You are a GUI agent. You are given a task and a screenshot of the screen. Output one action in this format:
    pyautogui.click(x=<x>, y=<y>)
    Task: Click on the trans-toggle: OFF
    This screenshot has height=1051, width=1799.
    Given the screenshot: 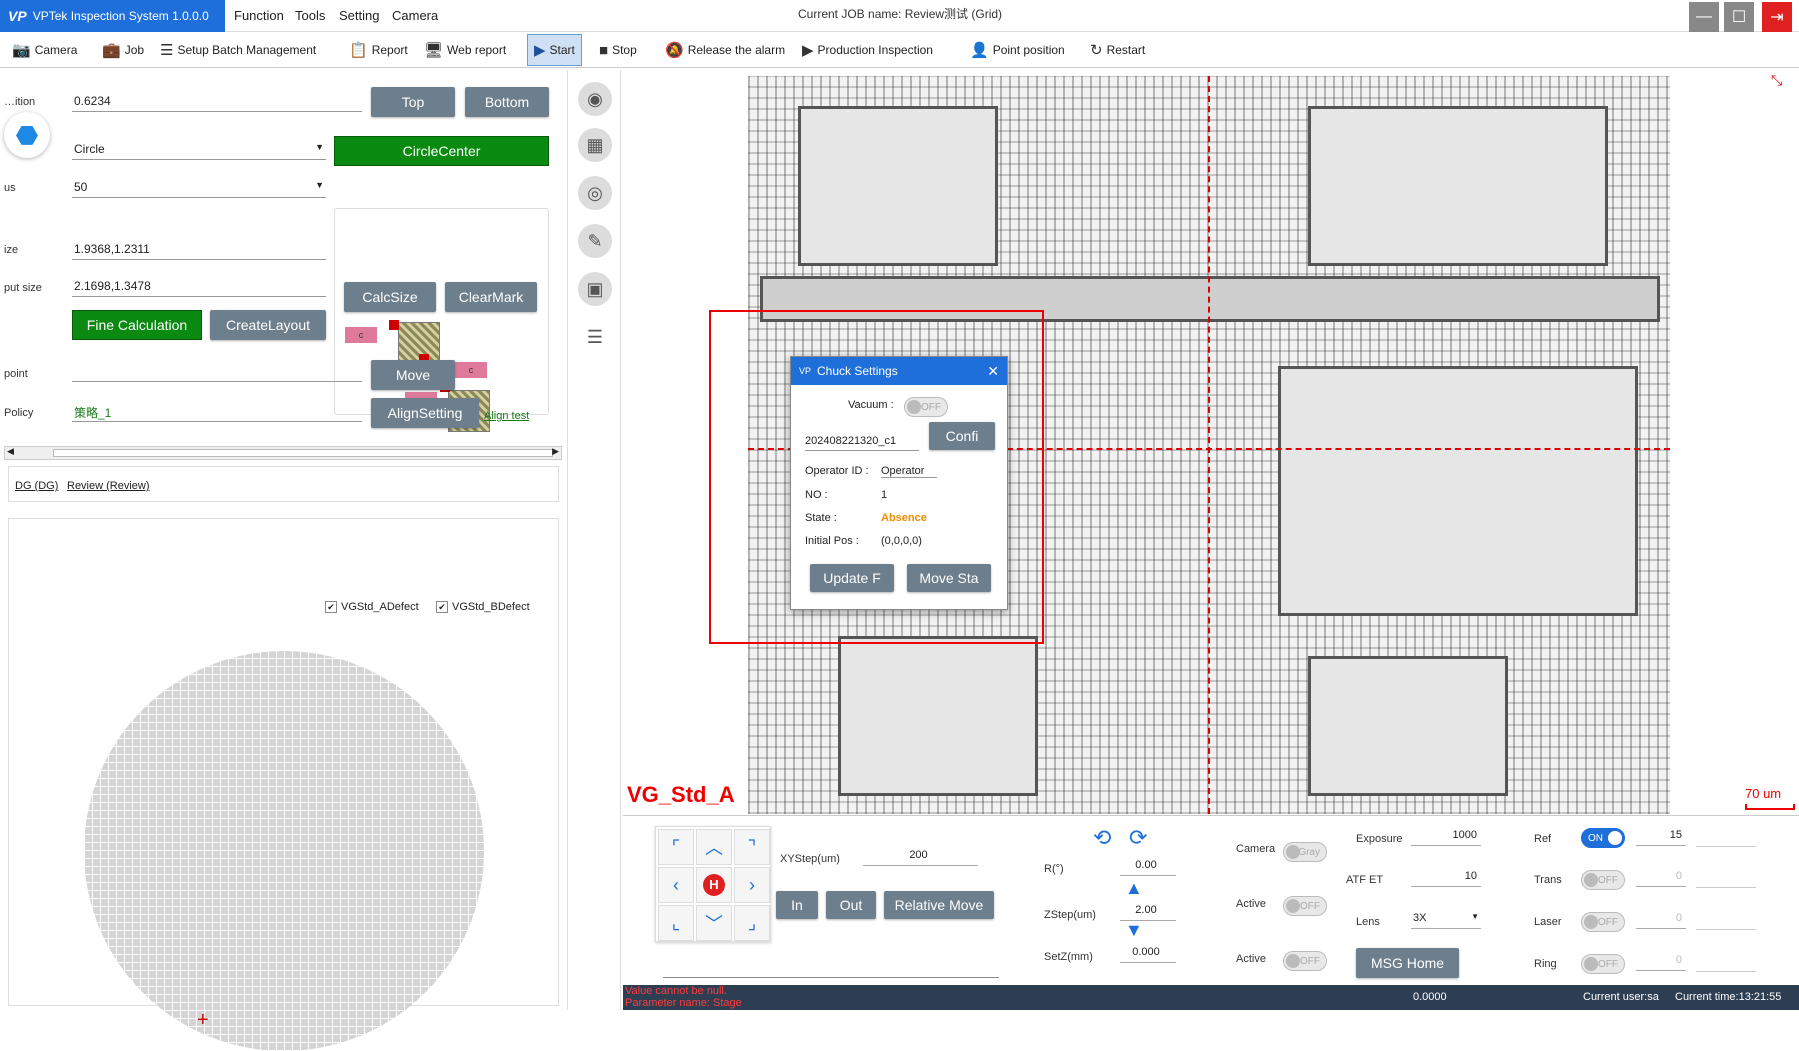 What is the action you would take?
    pyautogui.click(x=1603, y=880)
    